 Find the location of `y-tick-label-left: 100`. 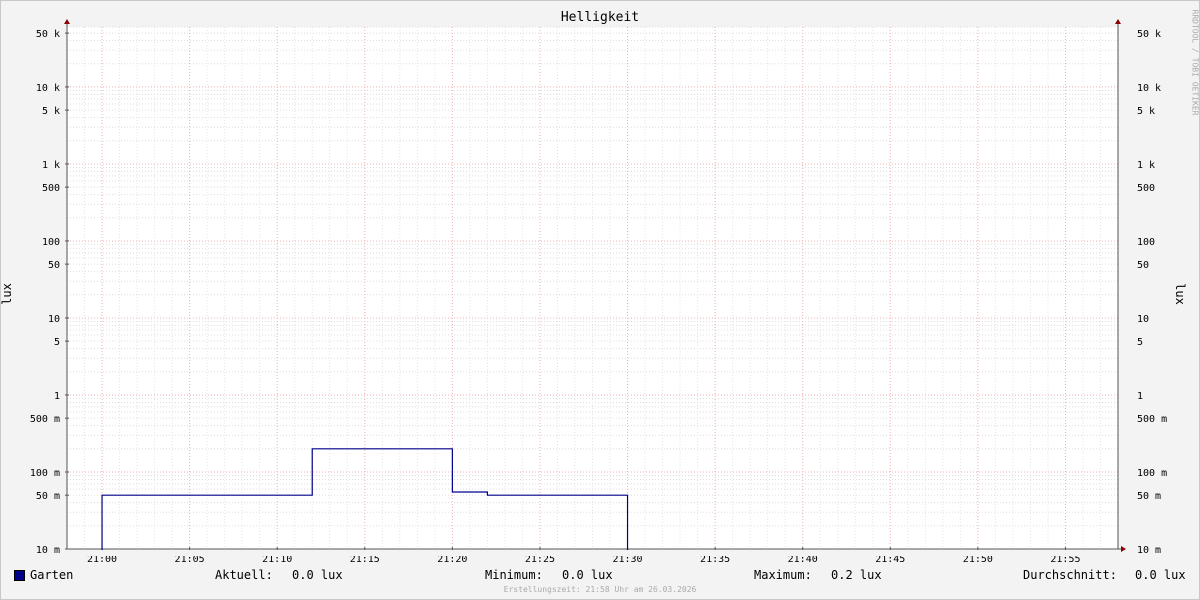

y-tick-label-left: 100 is located at coordinates (51, 242).